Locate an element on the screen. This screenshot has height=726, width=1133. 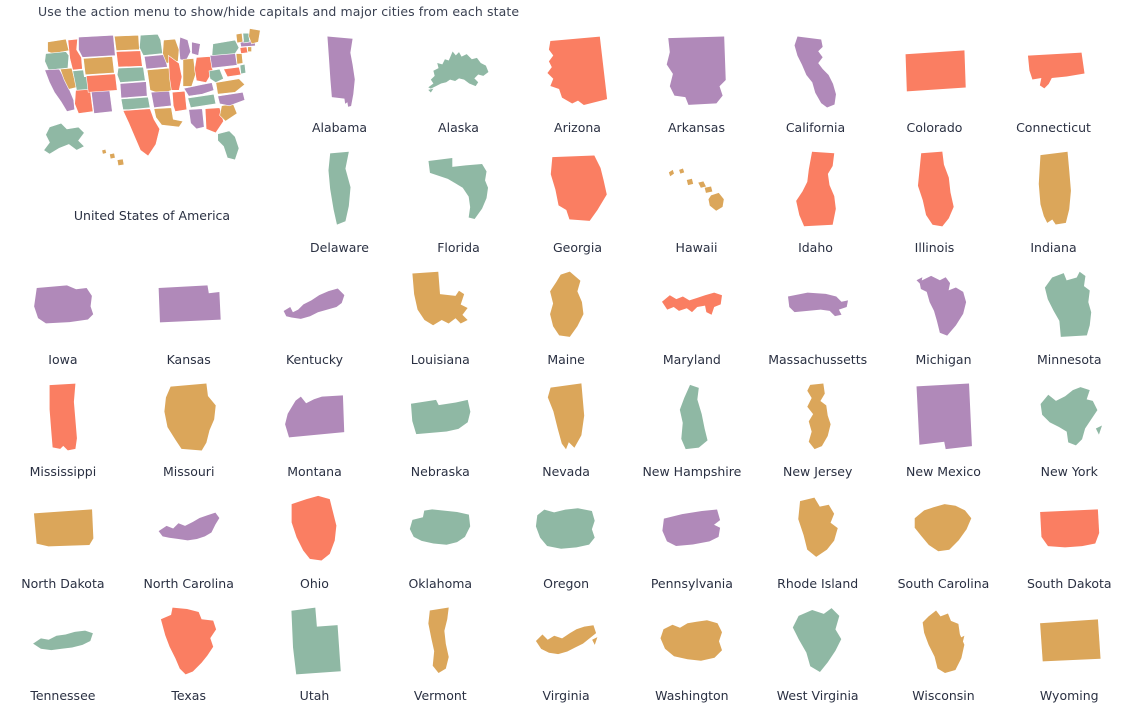
state-card-ohio: Ohio is located at coordinates (315, 534).